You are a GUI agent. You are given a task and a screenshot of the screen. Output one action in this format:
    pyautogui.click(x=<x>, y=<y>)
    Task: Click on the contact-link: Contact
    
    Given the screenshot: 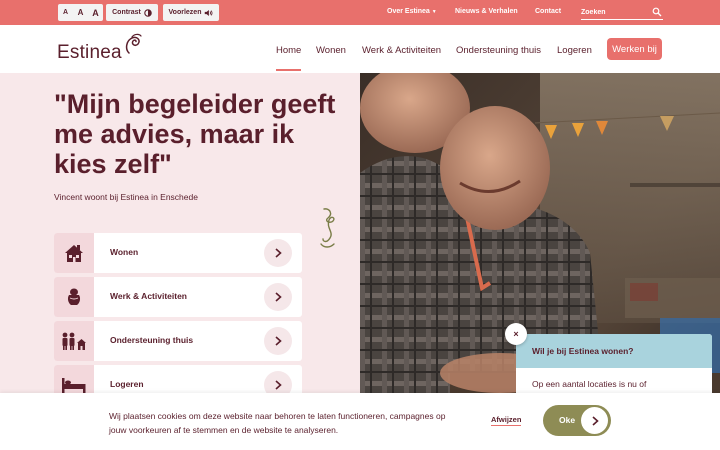 What is the action you would take?
    pyautogui.click(x=548, y=11)
    